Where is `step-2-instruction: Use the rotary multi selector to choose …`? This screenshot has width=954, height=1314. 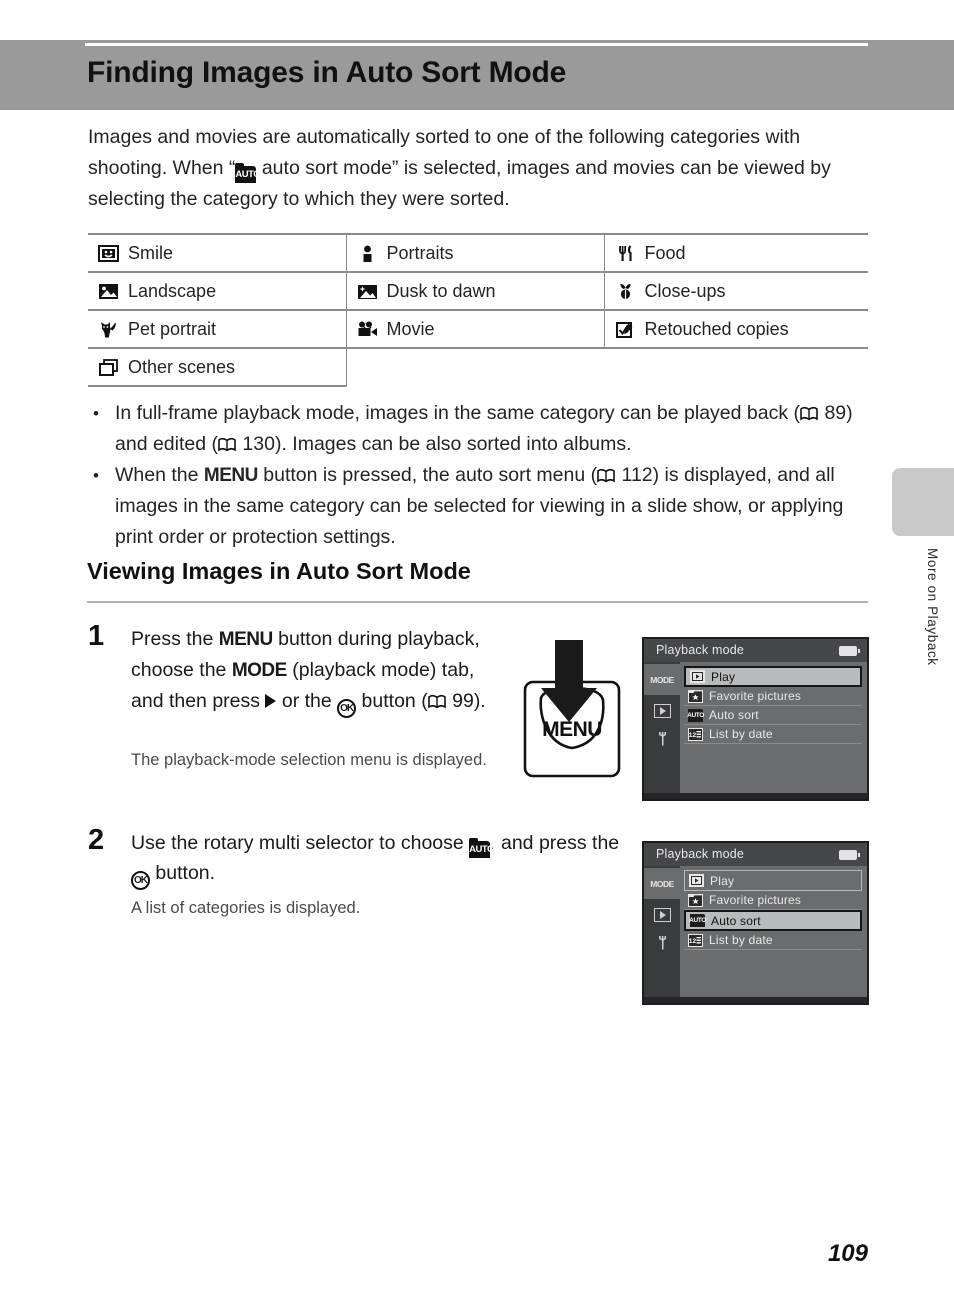 step-2-instruction: Use the rotary multi selector to choose … is located at coordinates (376, 859).